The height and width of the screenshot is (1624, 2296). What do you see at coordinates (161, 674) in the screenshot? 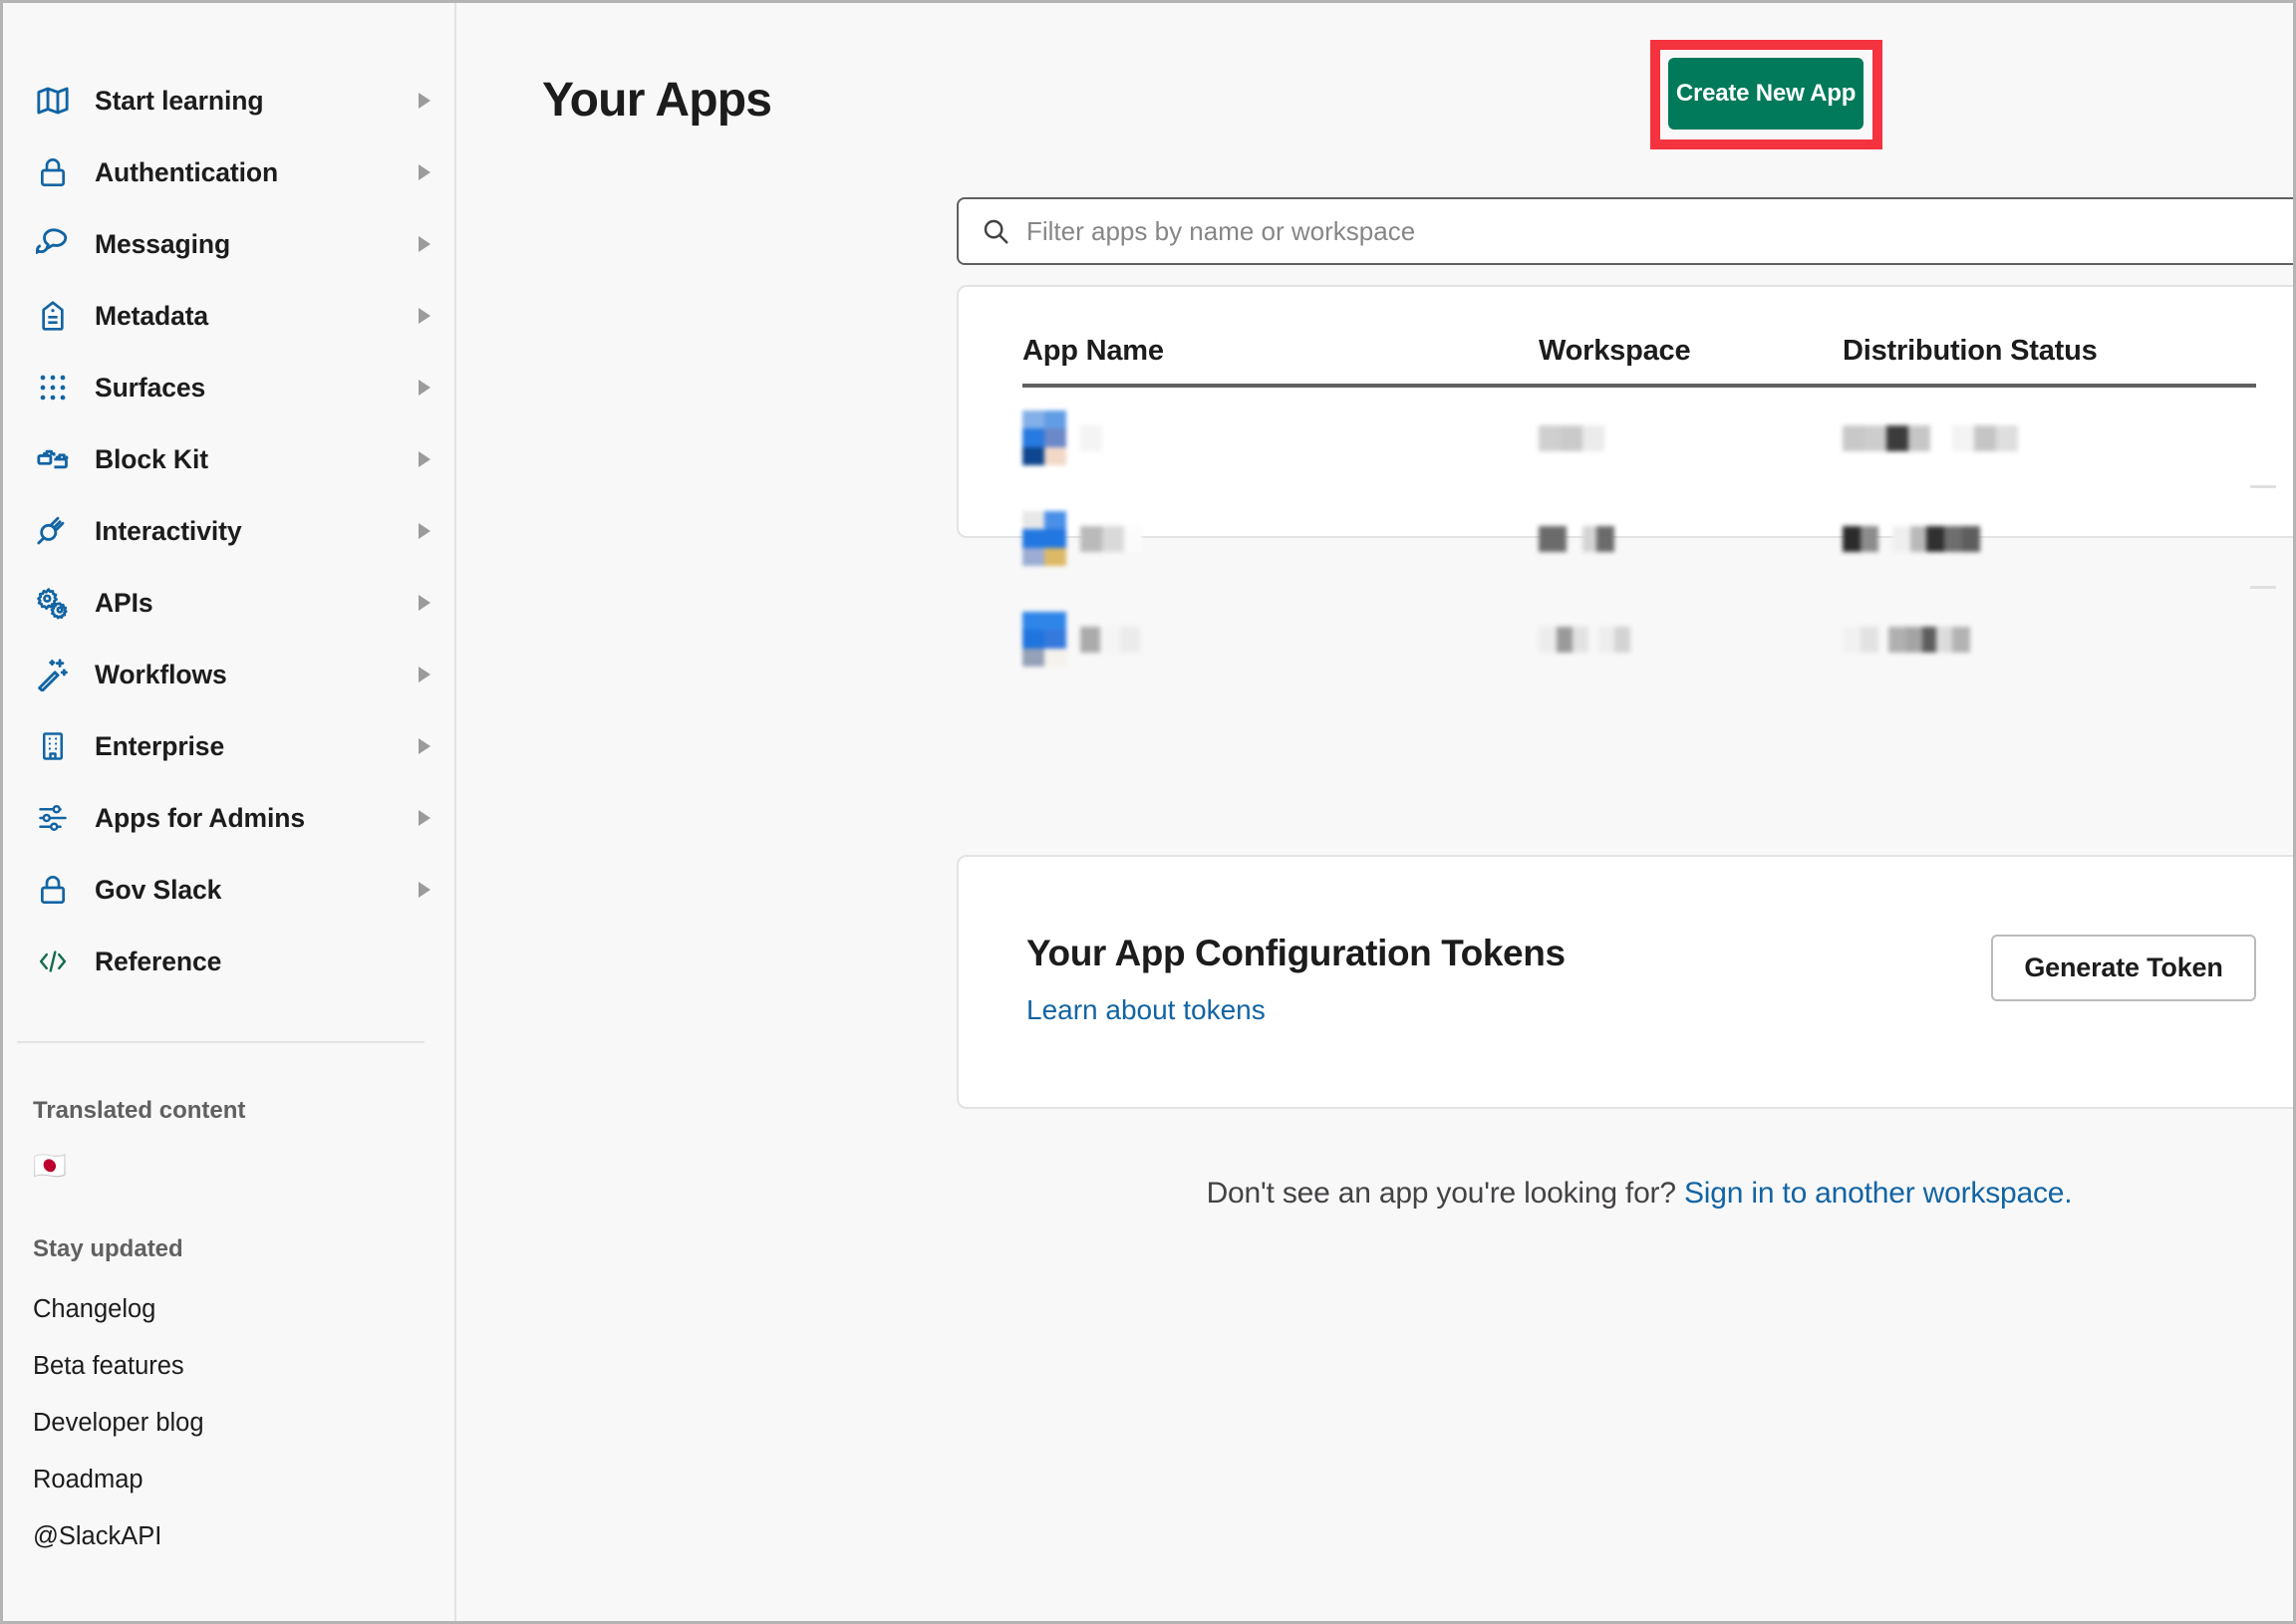
I see `sidebar-item-label: Workflows` at bounding box center [161, 674].